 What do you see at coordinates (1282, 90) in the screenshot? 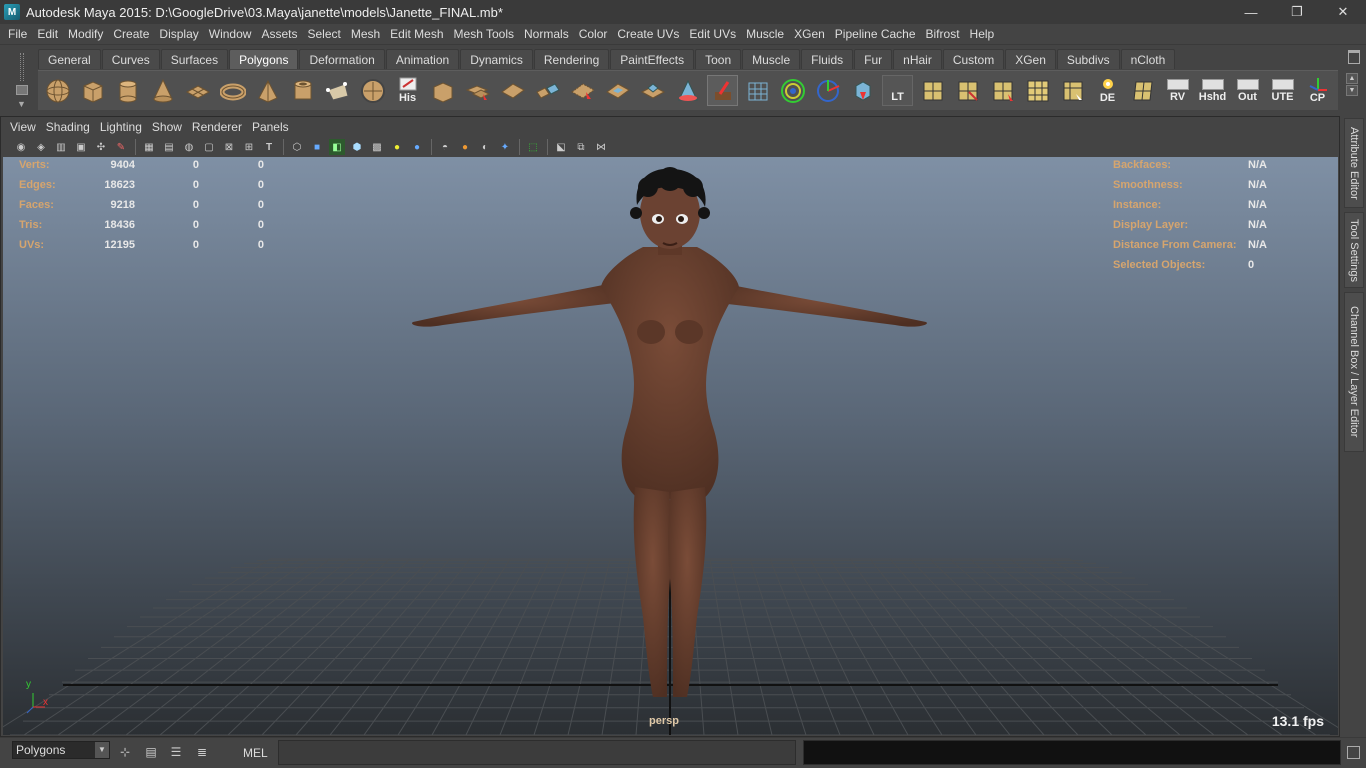
I see `ute-tool-icon: UTE` at bounding box center [1282, 90].